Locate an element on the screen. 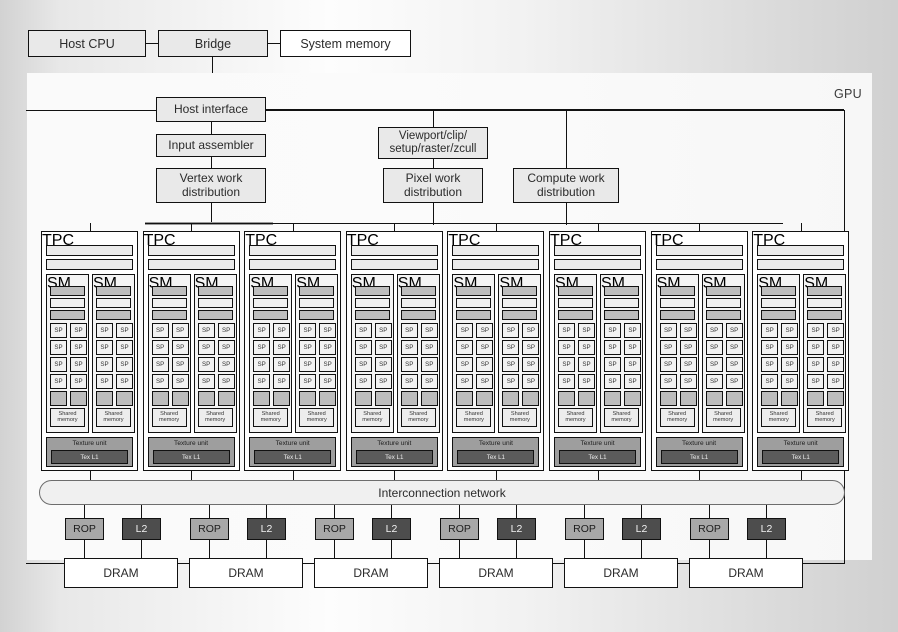 Image resolution: width=898 pixels, height=632 pixels. viewport-line2: setup/raster/zcull is located at coordinates (433, 149).